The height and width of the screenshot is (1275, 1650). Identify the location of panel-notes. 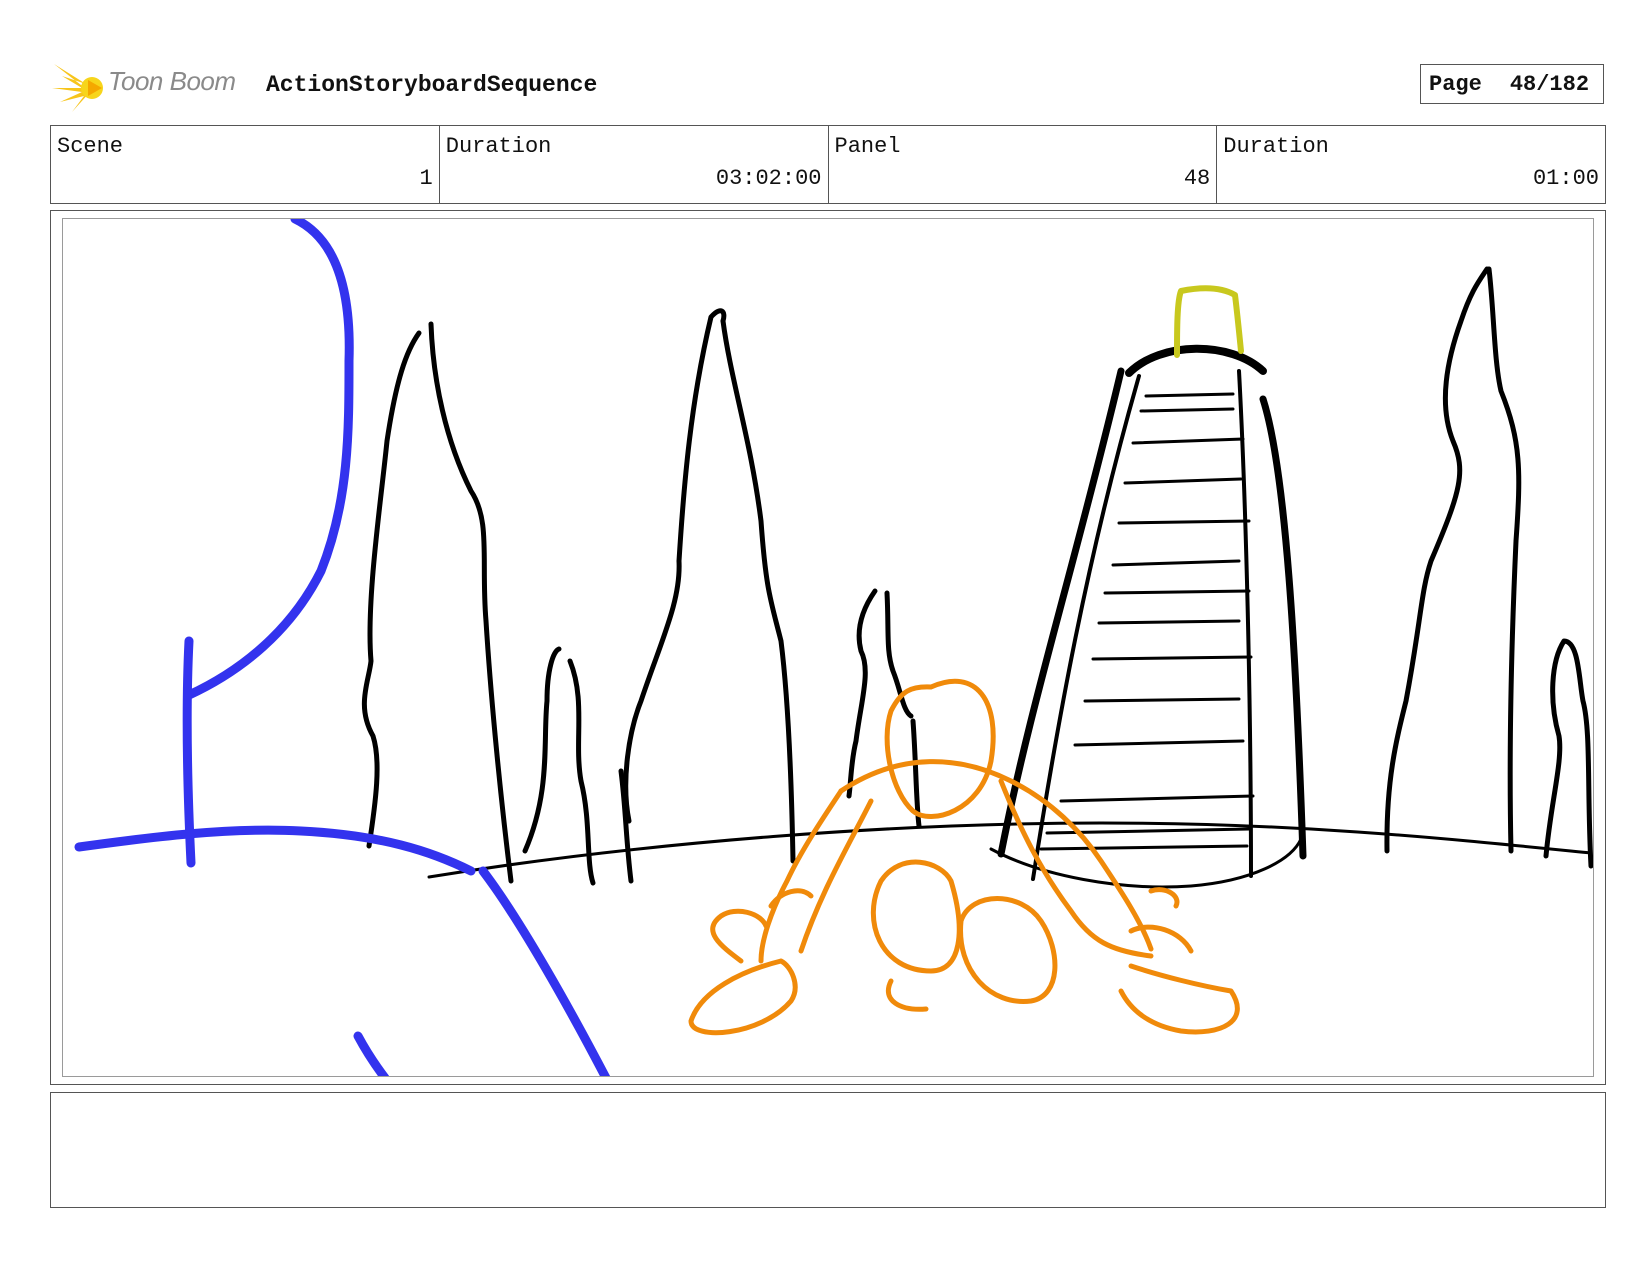
(828, 1150).